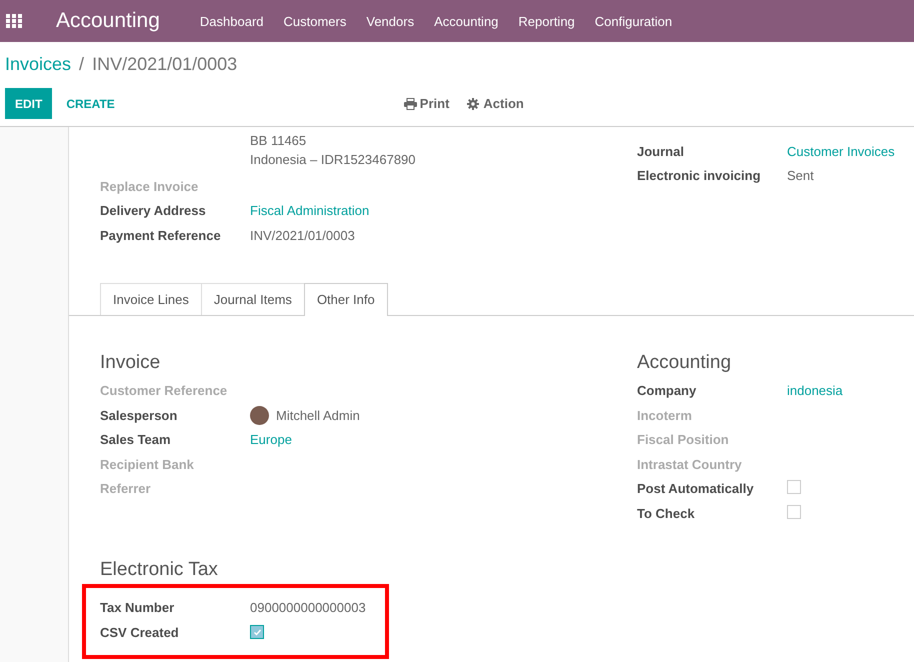 This screenshot has height=662, width=914. What do you see at coordinates (667, 390) in the screenshot?
I see `field-label: Company` at bounding box center [667, 390].